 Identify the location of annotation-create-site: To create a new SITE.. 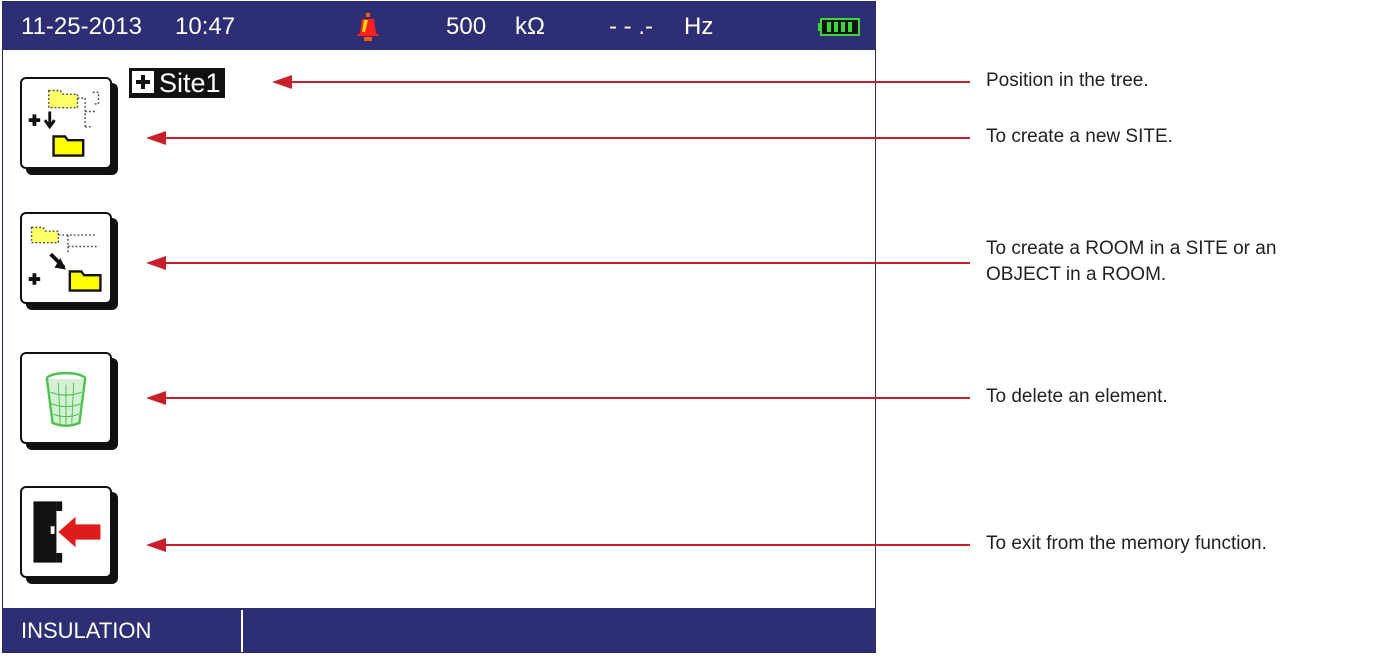
(1079, 136).